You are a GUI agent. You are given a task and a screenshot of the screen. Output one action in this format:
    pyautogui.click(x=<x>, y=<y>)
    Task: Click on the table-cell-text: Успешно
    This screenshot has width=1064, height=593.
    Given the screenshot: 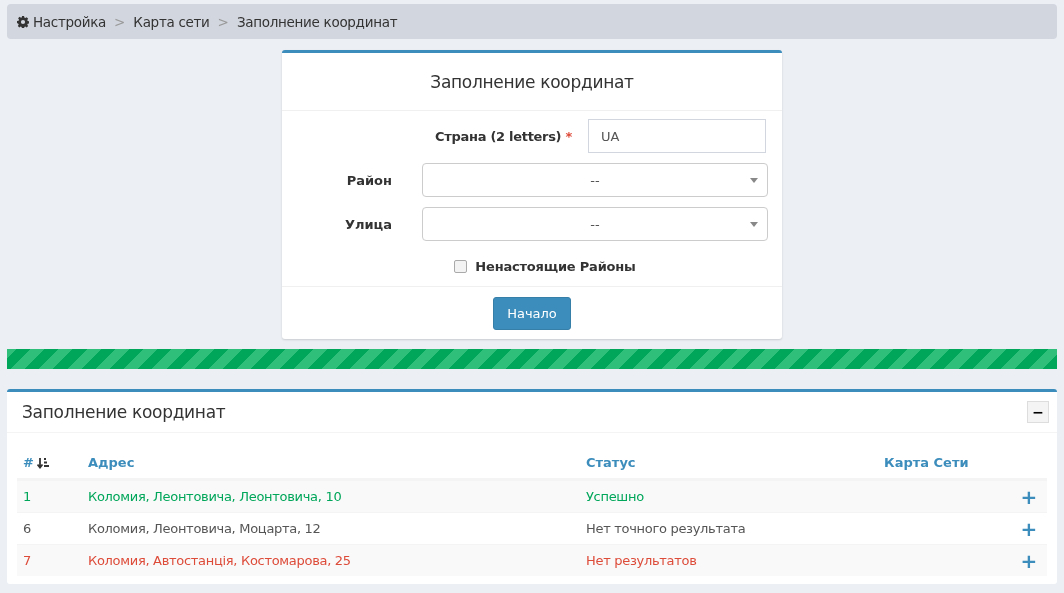 What is the action you would take?
    pyautogui.click(x=615, y=496)
    